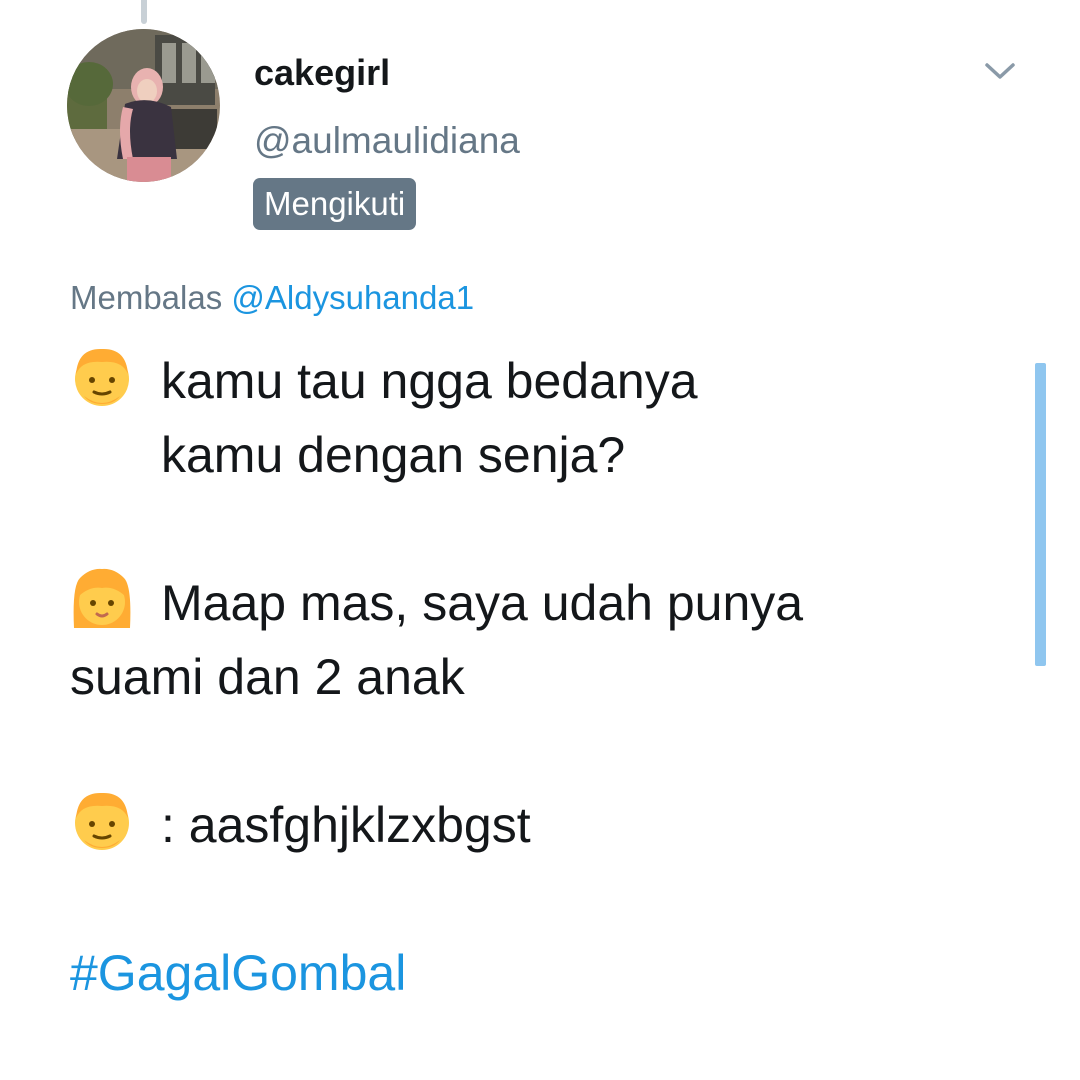 The height and width of the screenshot is (1080, 1080). I want to click on tweet-line: kamu dengan senja?, so click(540, 455).